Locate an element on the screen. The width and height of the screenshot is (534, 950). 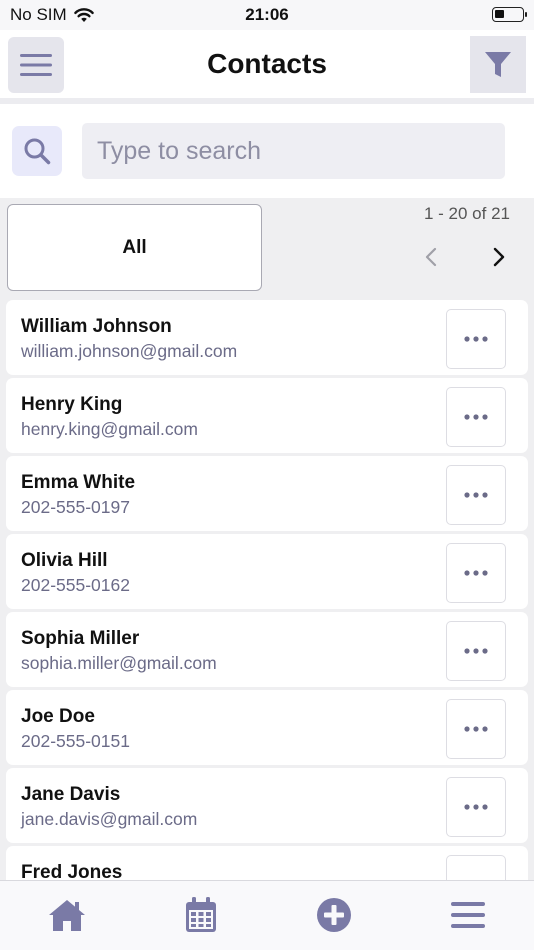
status-bar: No SIM 21:06 is located at coordinates (267, 15).